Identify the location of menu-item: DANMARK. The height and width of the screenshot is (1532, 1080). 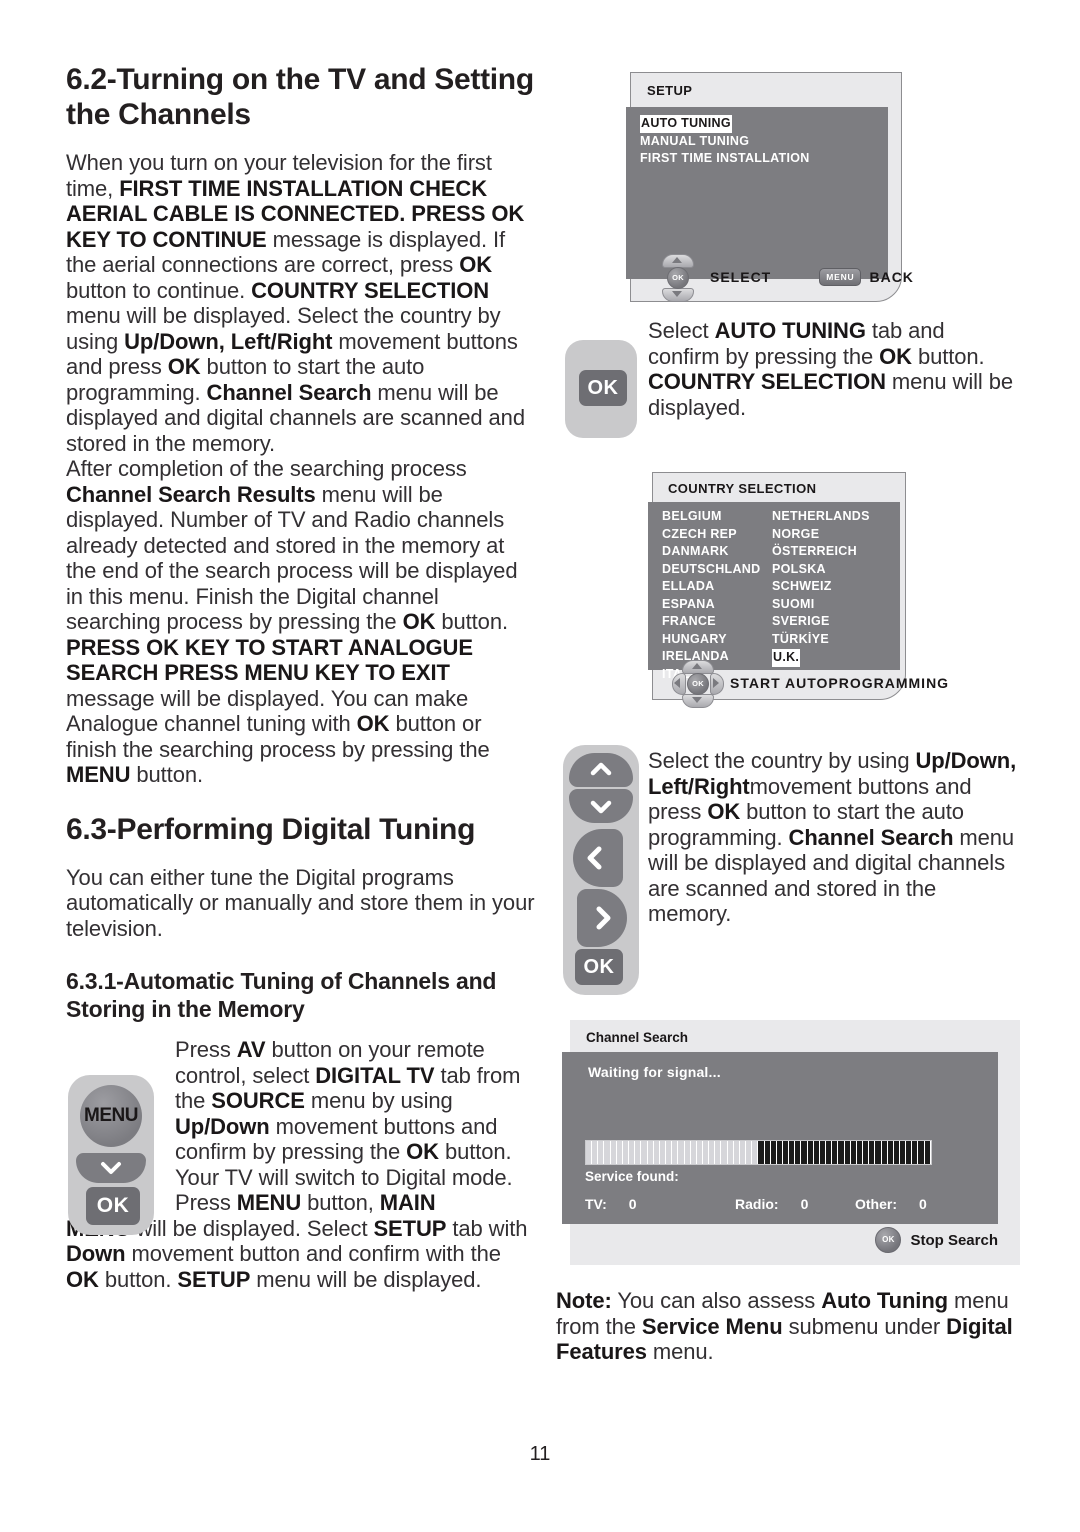
(717, 552).